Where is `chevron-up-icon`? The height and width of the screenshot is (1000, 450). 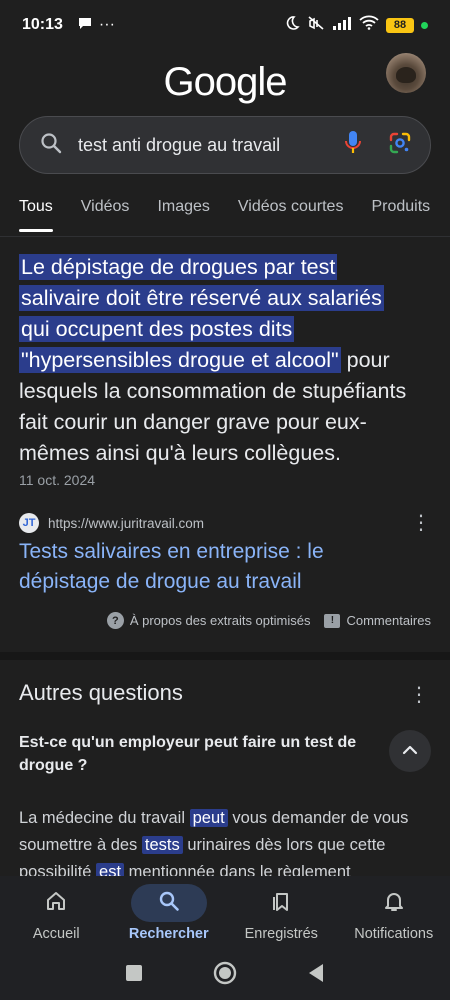
chevron-up-icon is located at coordinates (410, 751).